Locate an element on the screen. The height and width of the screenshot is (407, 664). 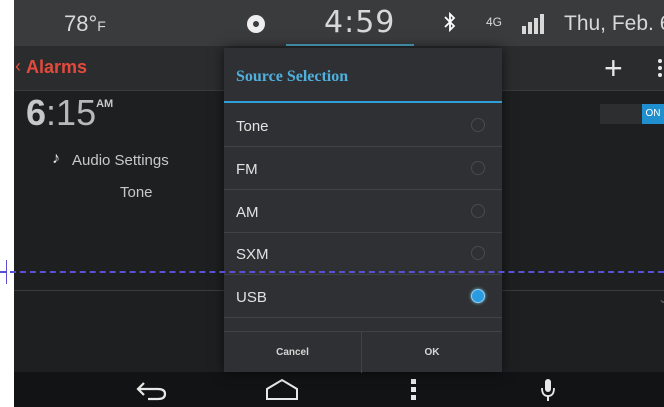
bluetooth-icon is located at coordinates (450, 22).